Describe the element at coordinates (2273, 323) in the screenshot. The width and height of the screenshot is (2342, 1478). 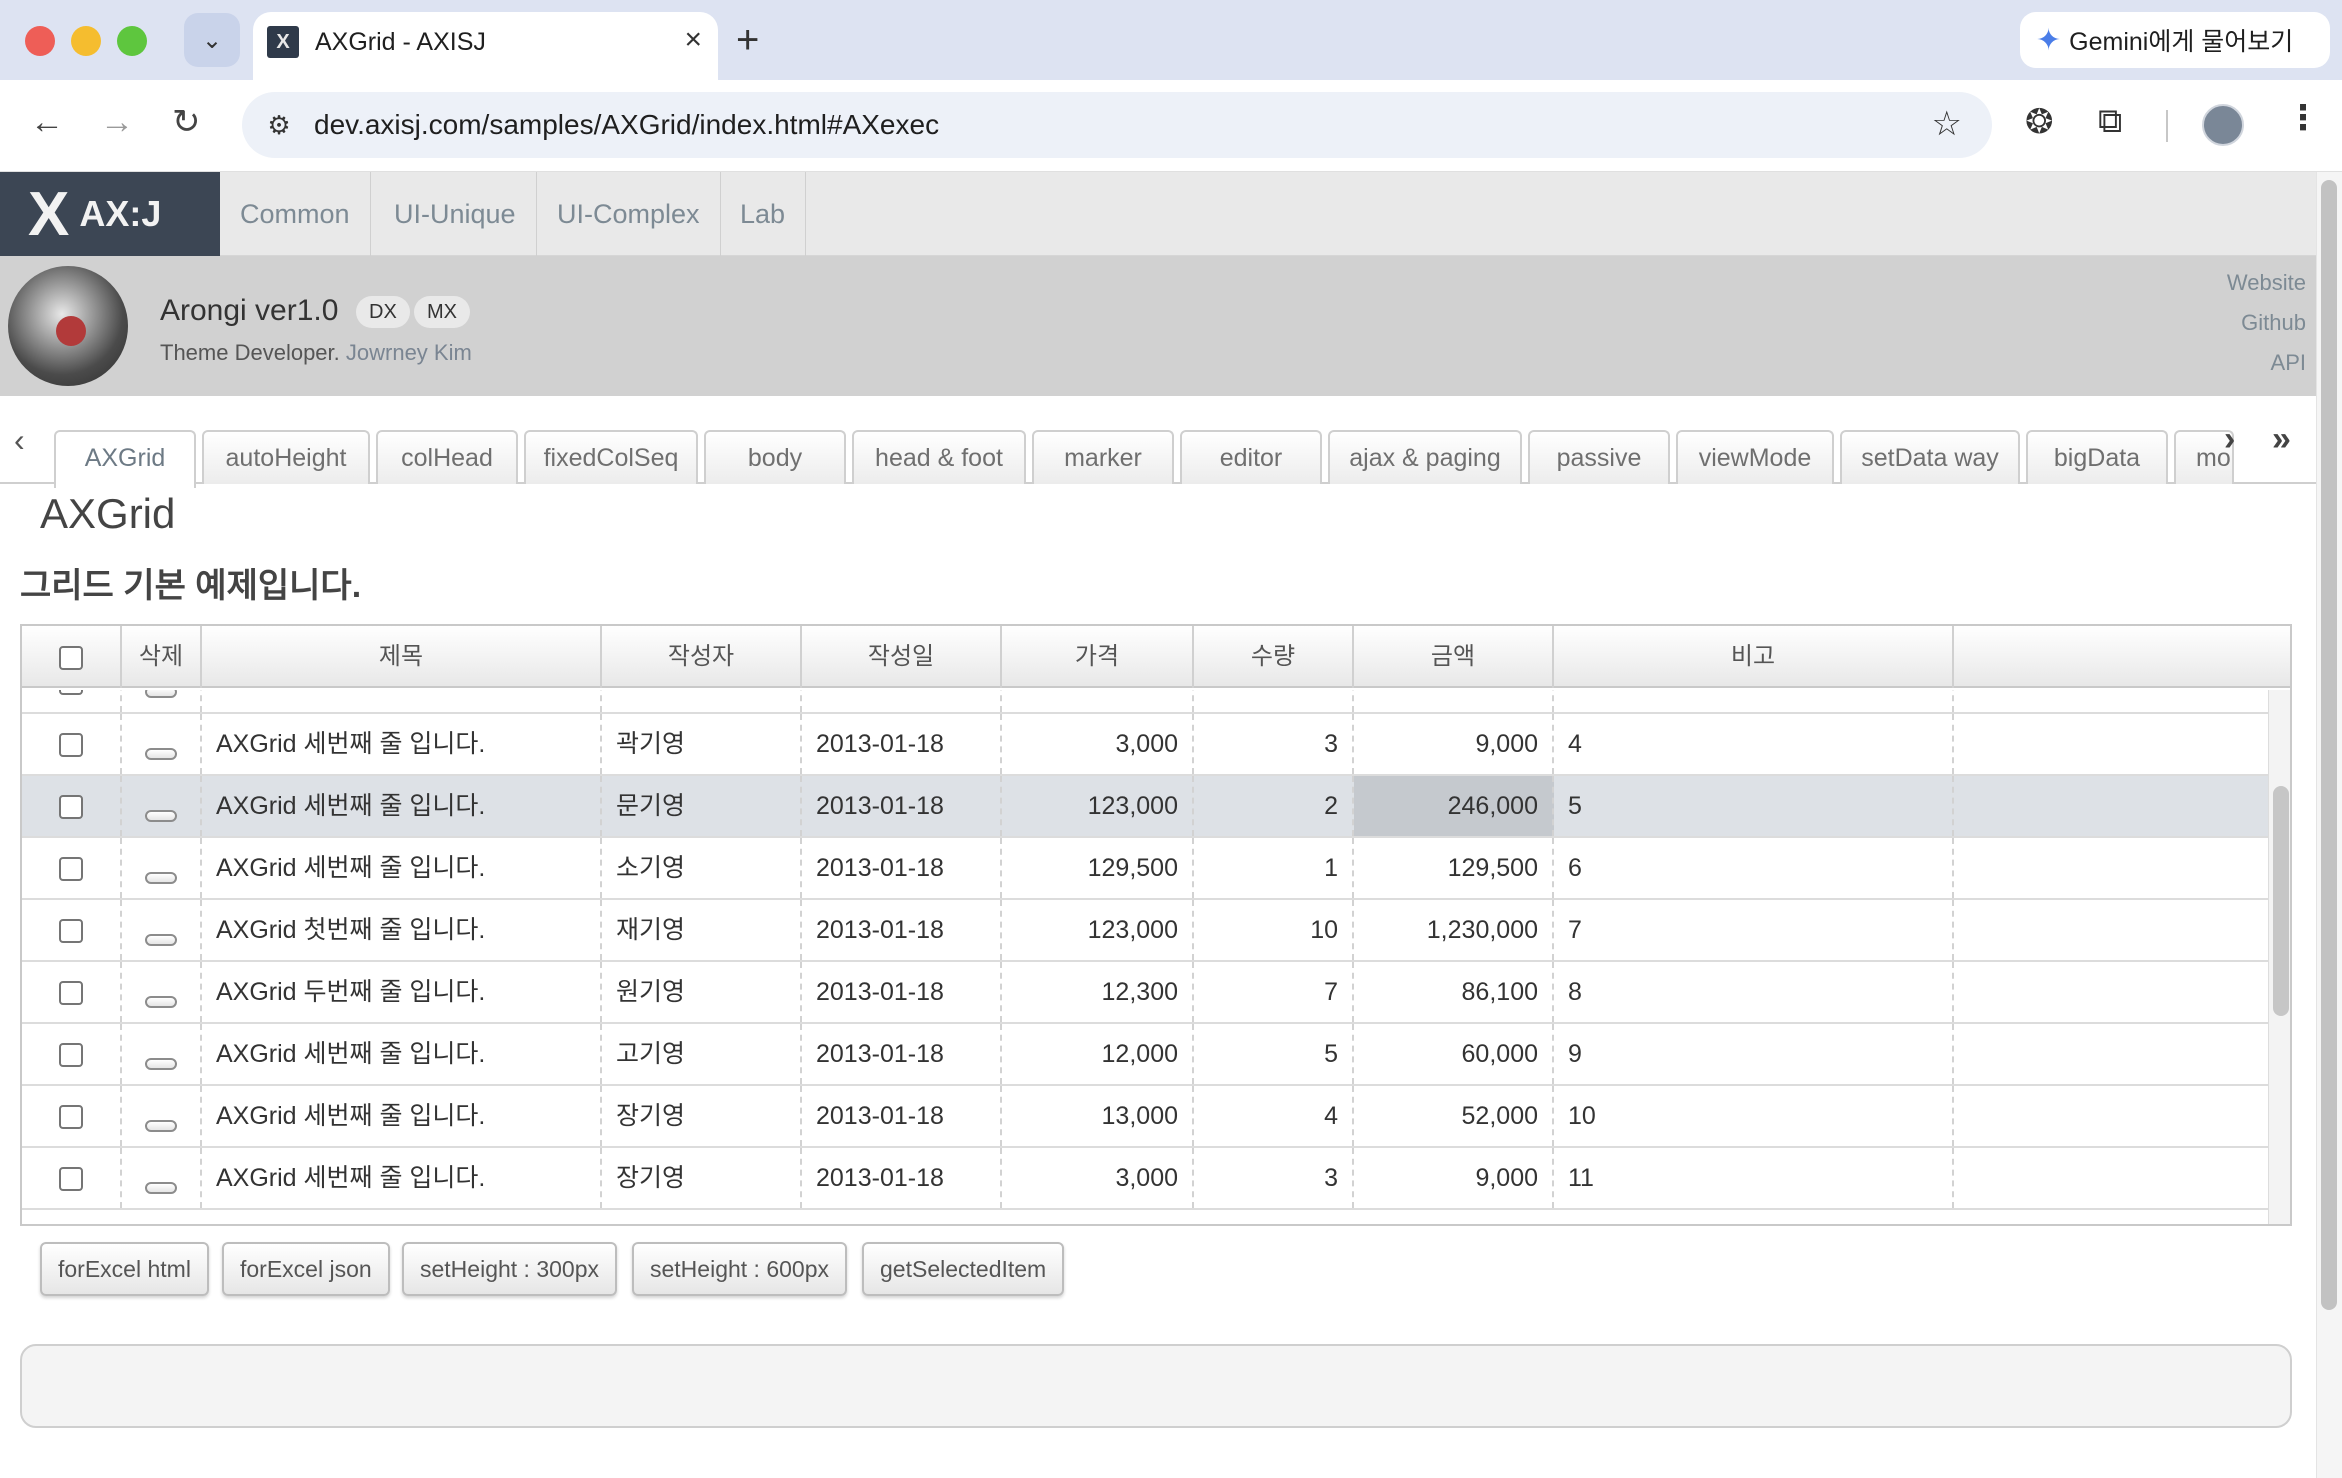
I see `link-github: Github` at that location.